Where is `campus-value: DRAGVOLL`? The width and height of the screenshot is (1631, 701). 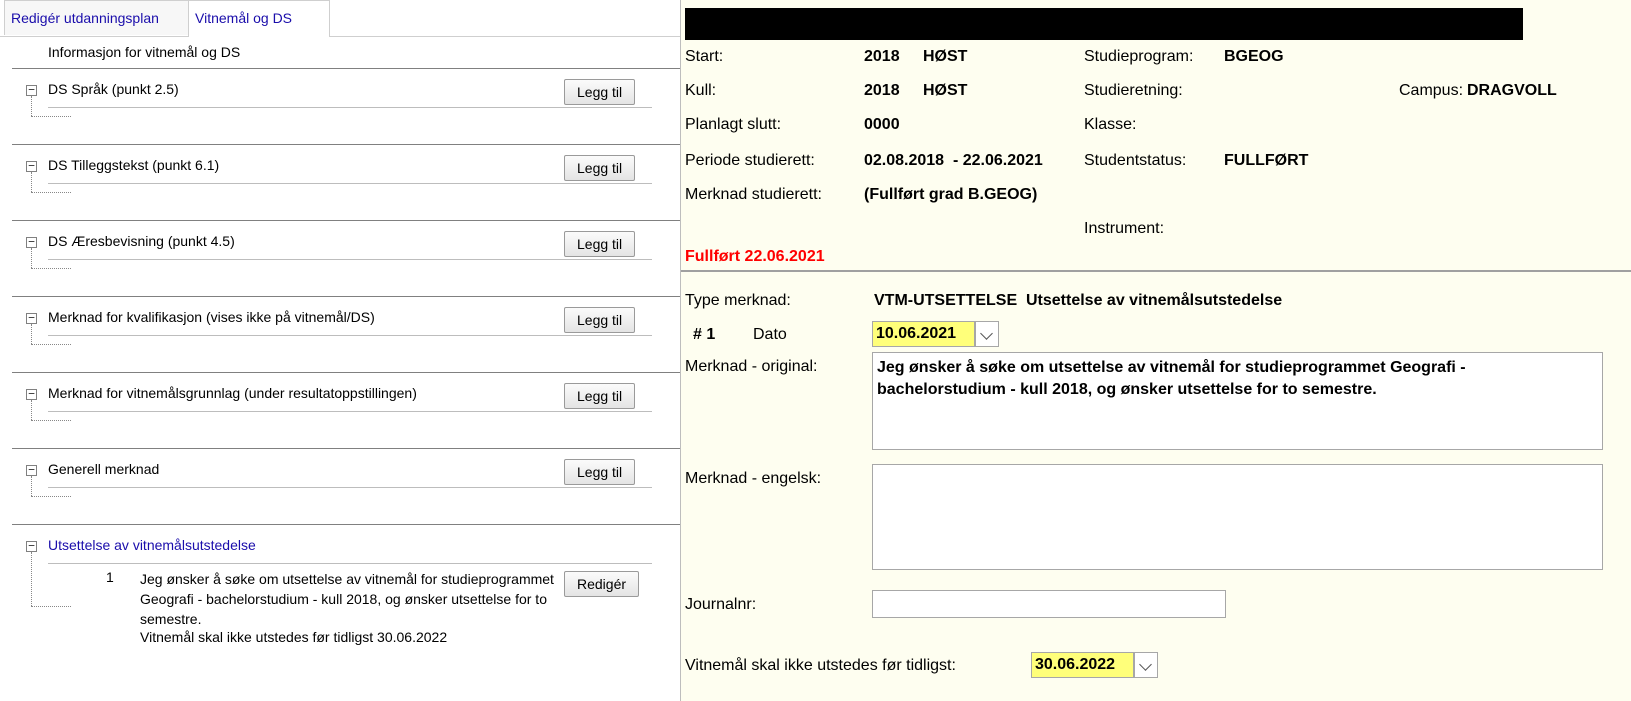
campus-value: DRAGVOLL is located at coordinates (1512, 90).